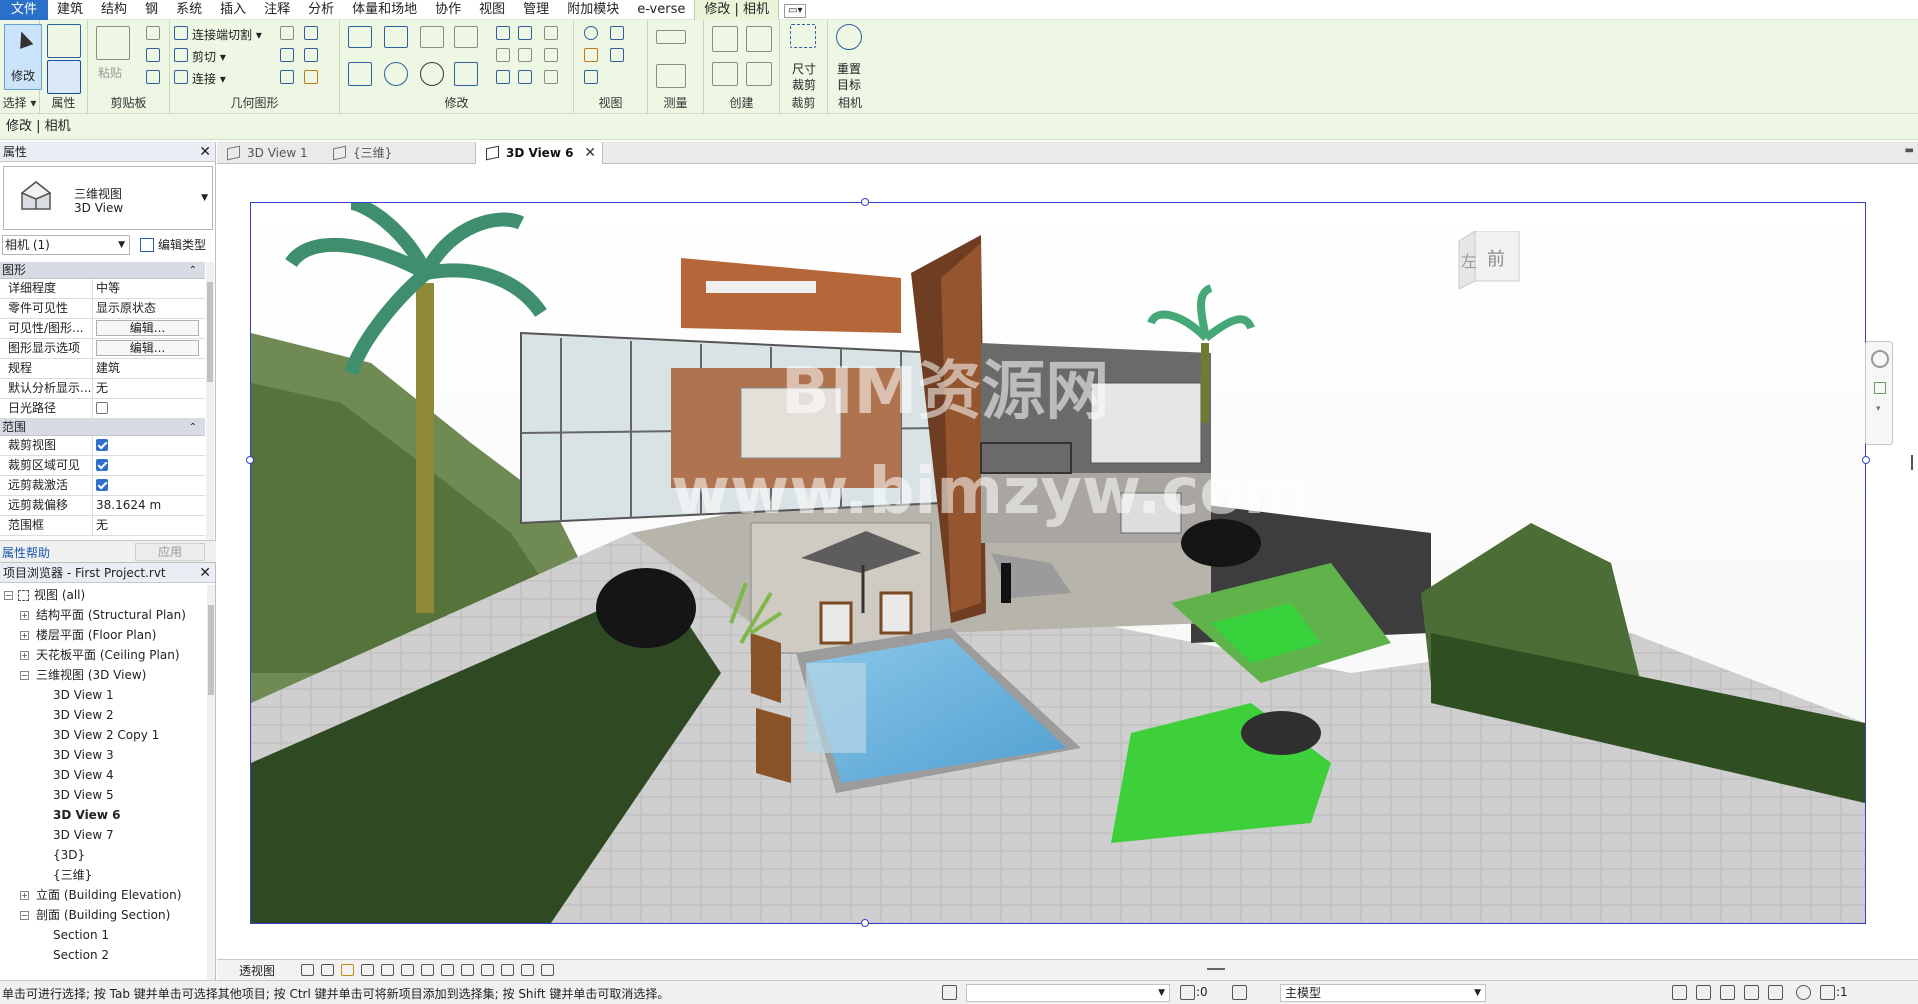 This screenshot has width=1918, height=1004. Describe the element at coordinates (103, 775) in the screenshot. I see `browser-node: 3D View 4` at that location.